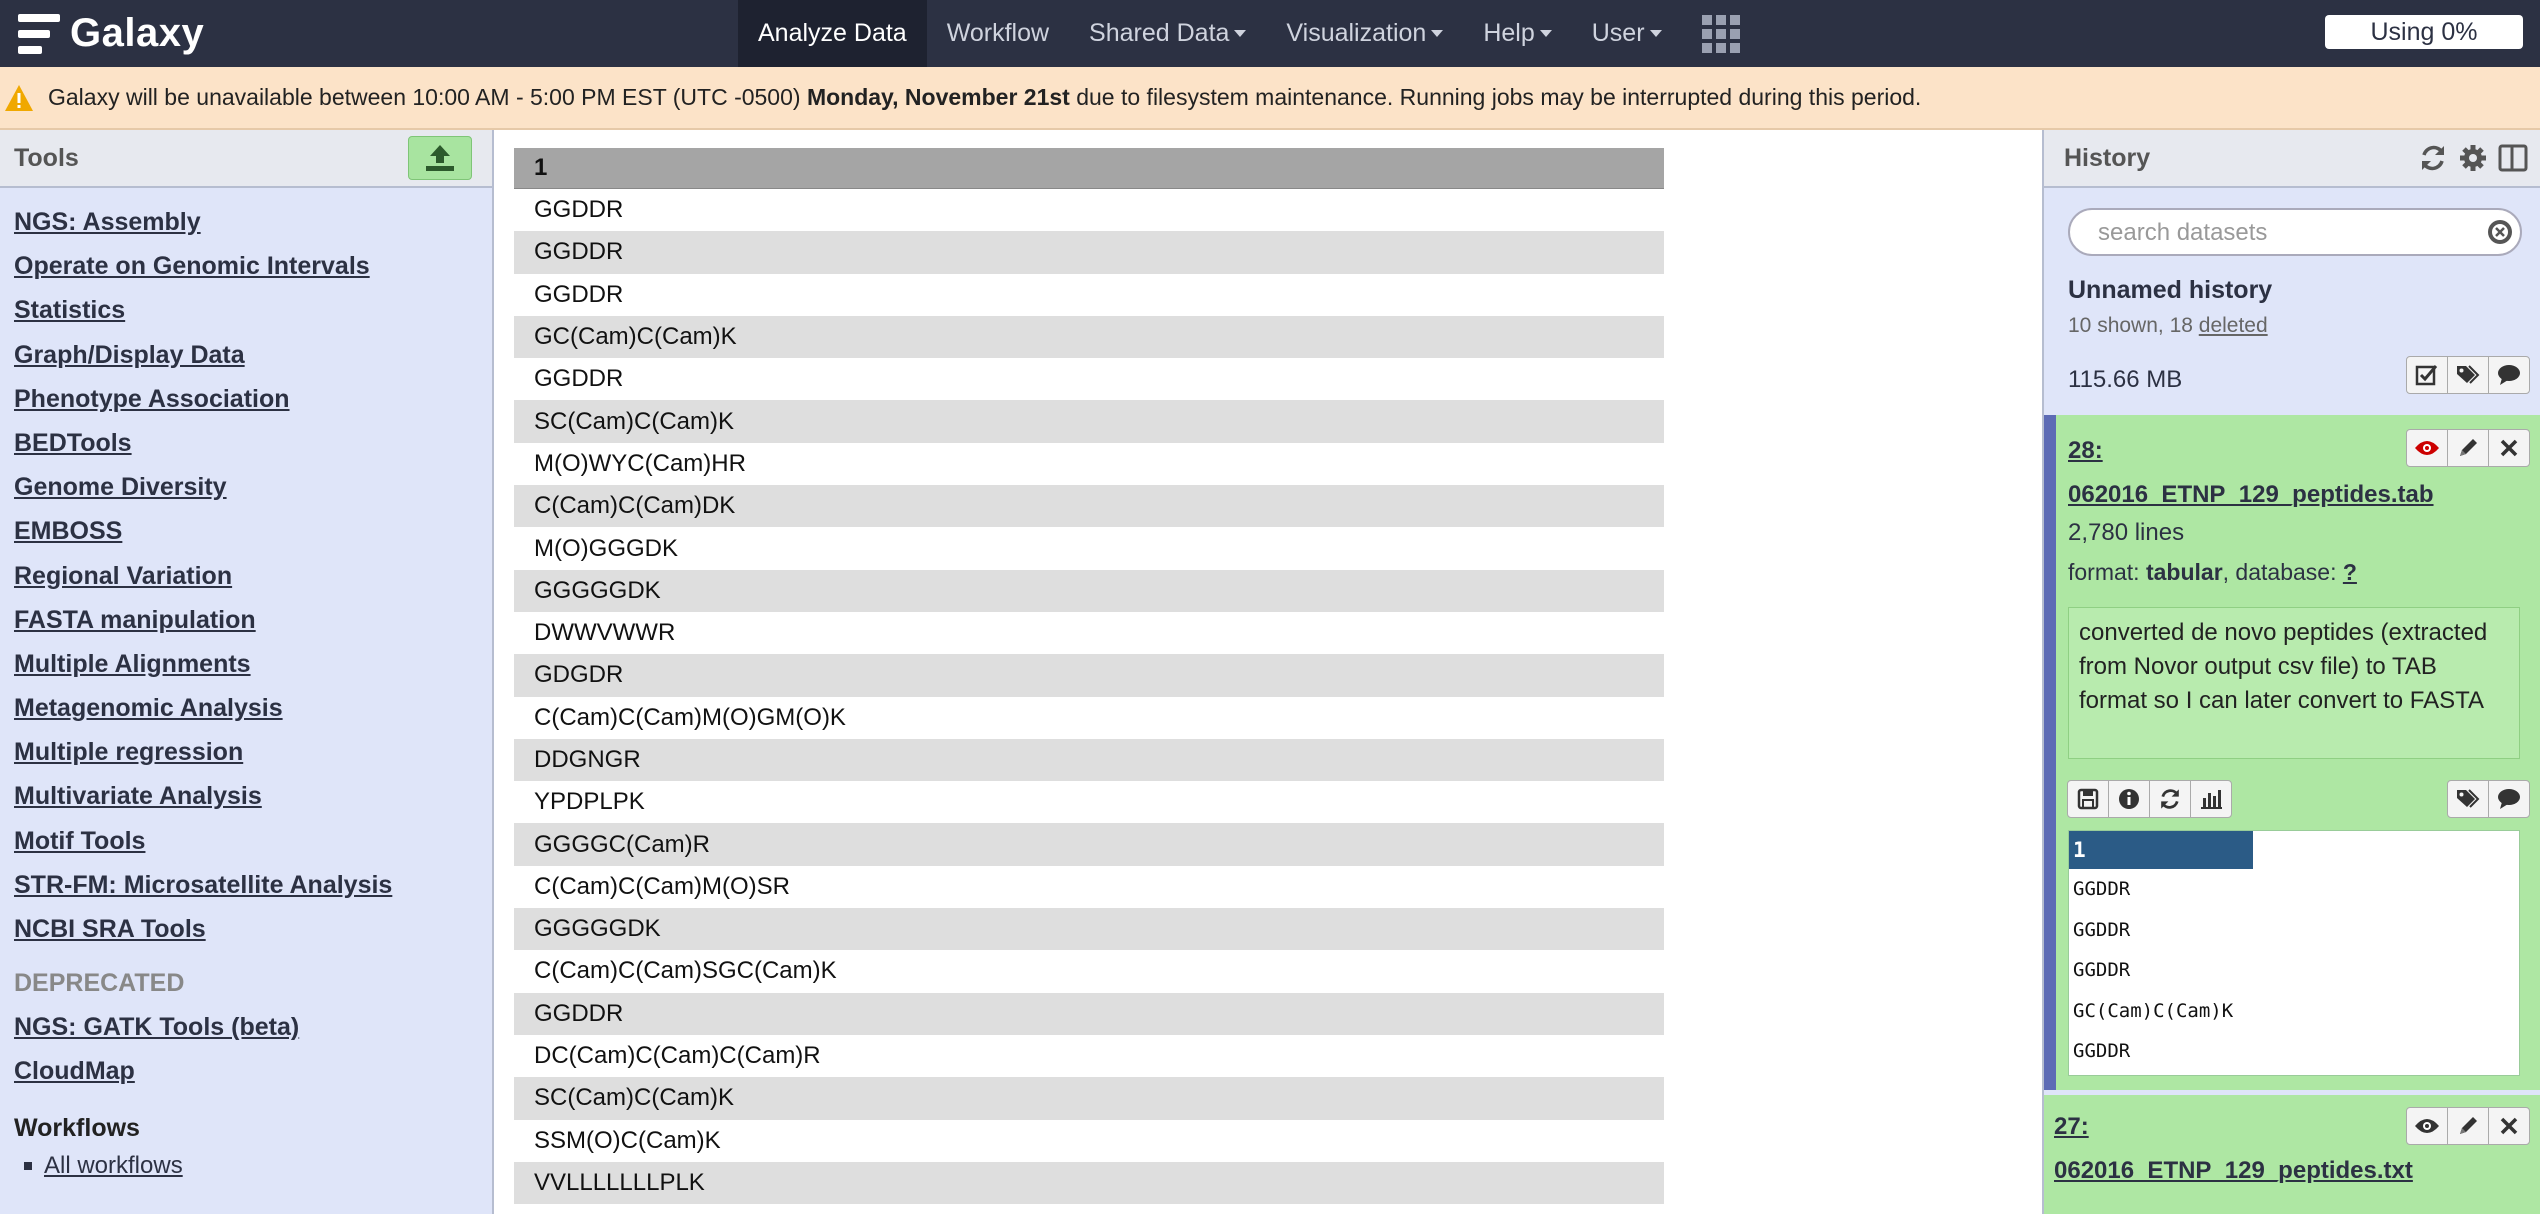 The width and height of the screenshot is (2540, 1214). What do you see at coordinates (246, 929) in the screenshot?
I see `tool-section-ncbi-sra: NCBI SRA Tools` at bounding box center [246, 929].